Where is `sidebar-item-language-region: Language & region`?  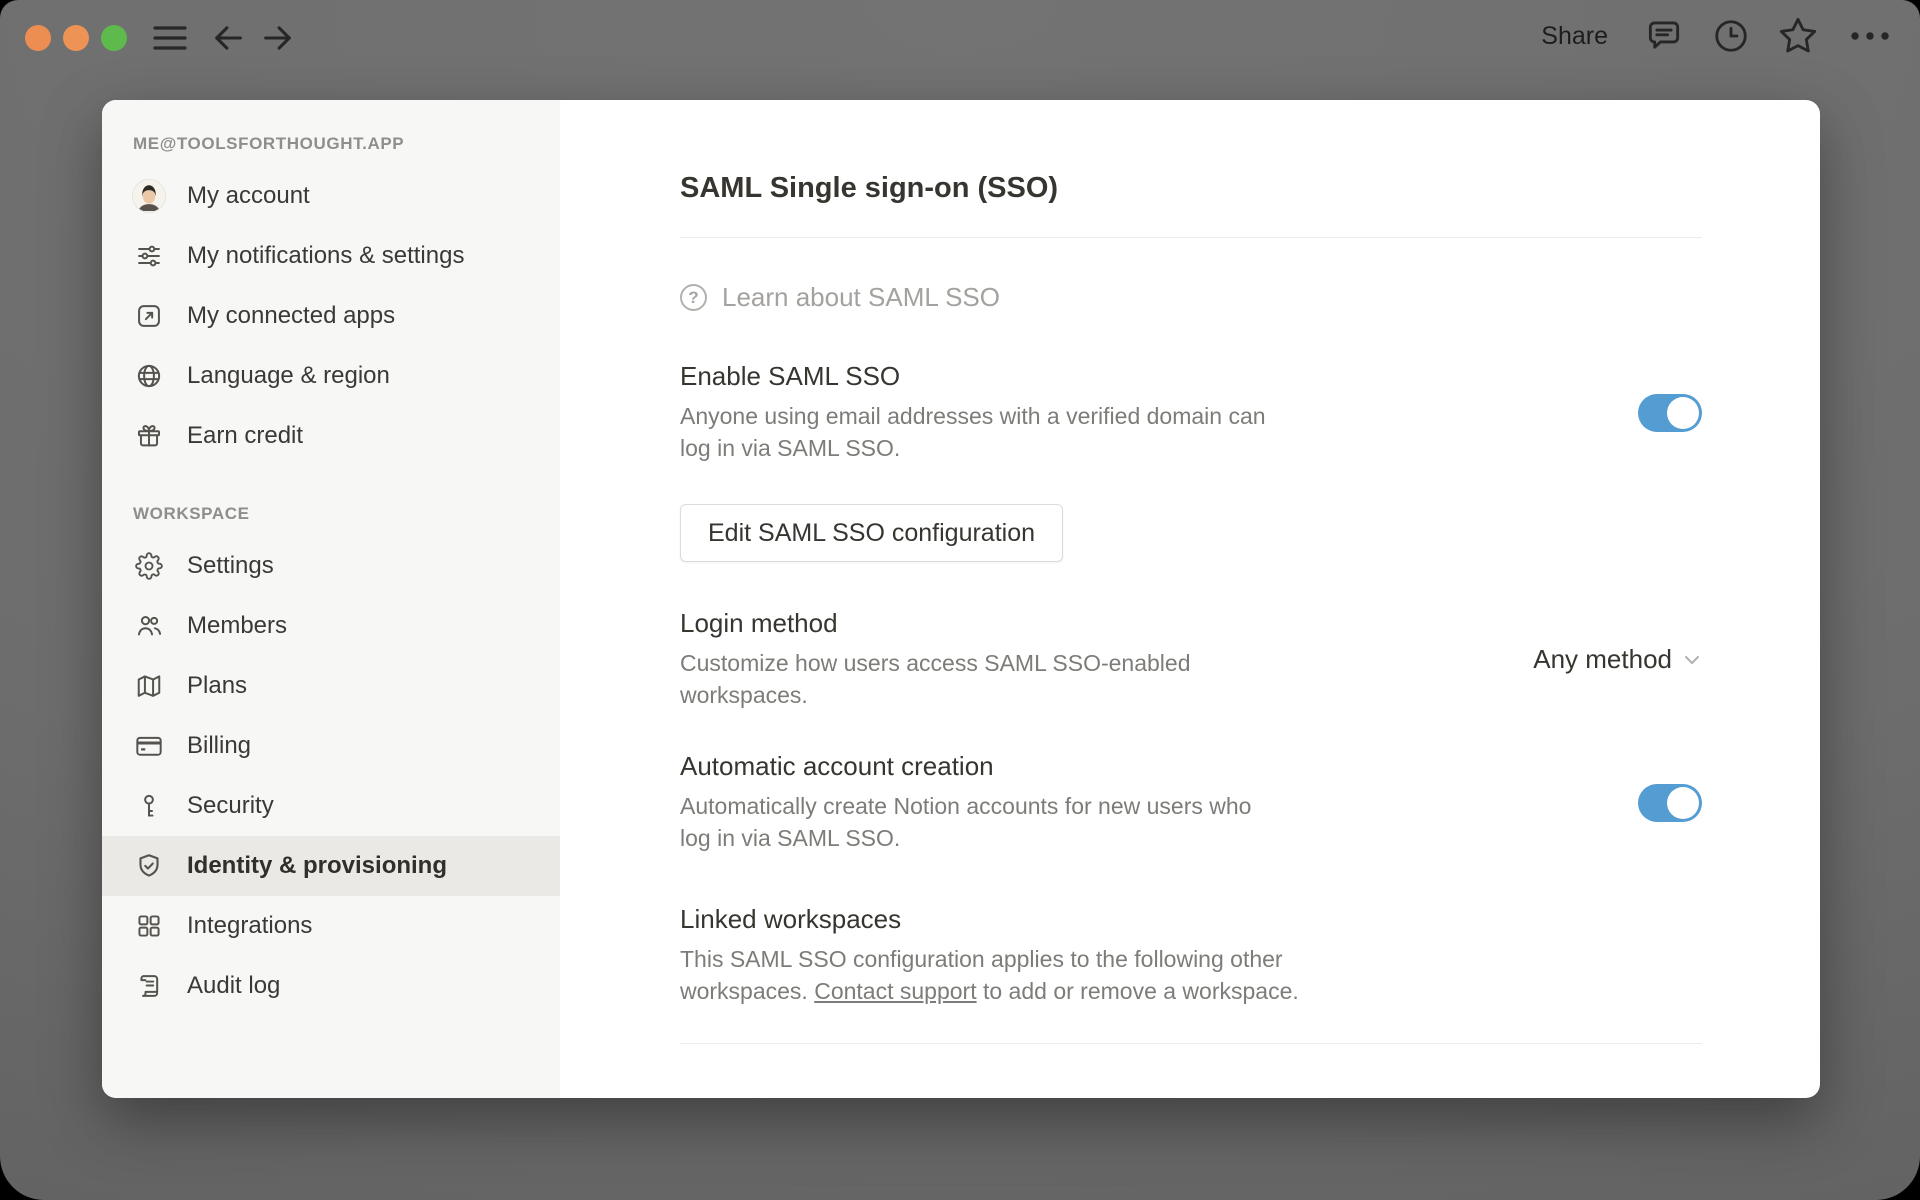 sidebar-item-language-region: Language & region is located at coordinates (331, 376).